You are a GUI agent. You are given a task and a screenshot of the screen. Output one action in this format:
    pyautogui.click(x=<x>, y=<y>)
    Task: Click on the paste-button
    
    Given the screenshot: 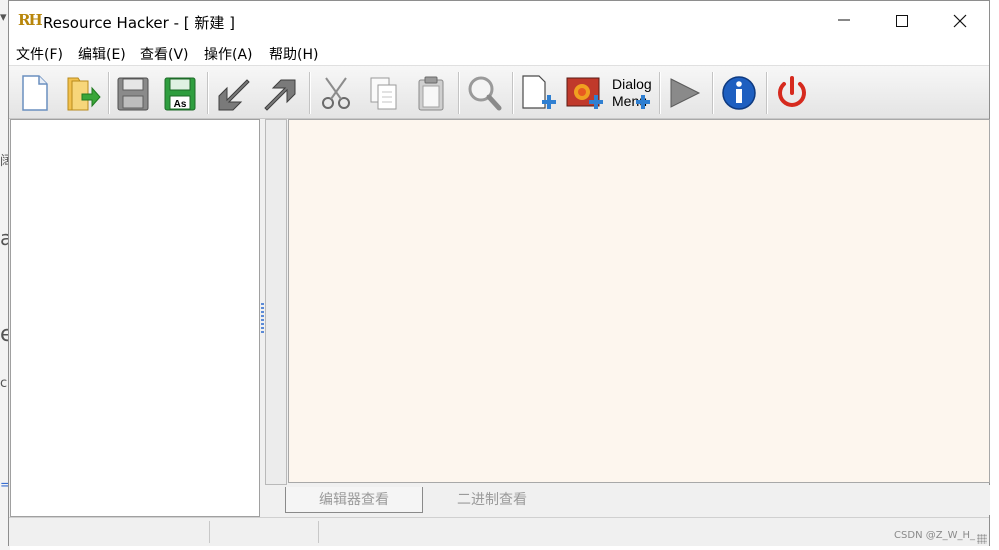 What is the action you would take?
    pyautogui.click(x=431, y=93)
    